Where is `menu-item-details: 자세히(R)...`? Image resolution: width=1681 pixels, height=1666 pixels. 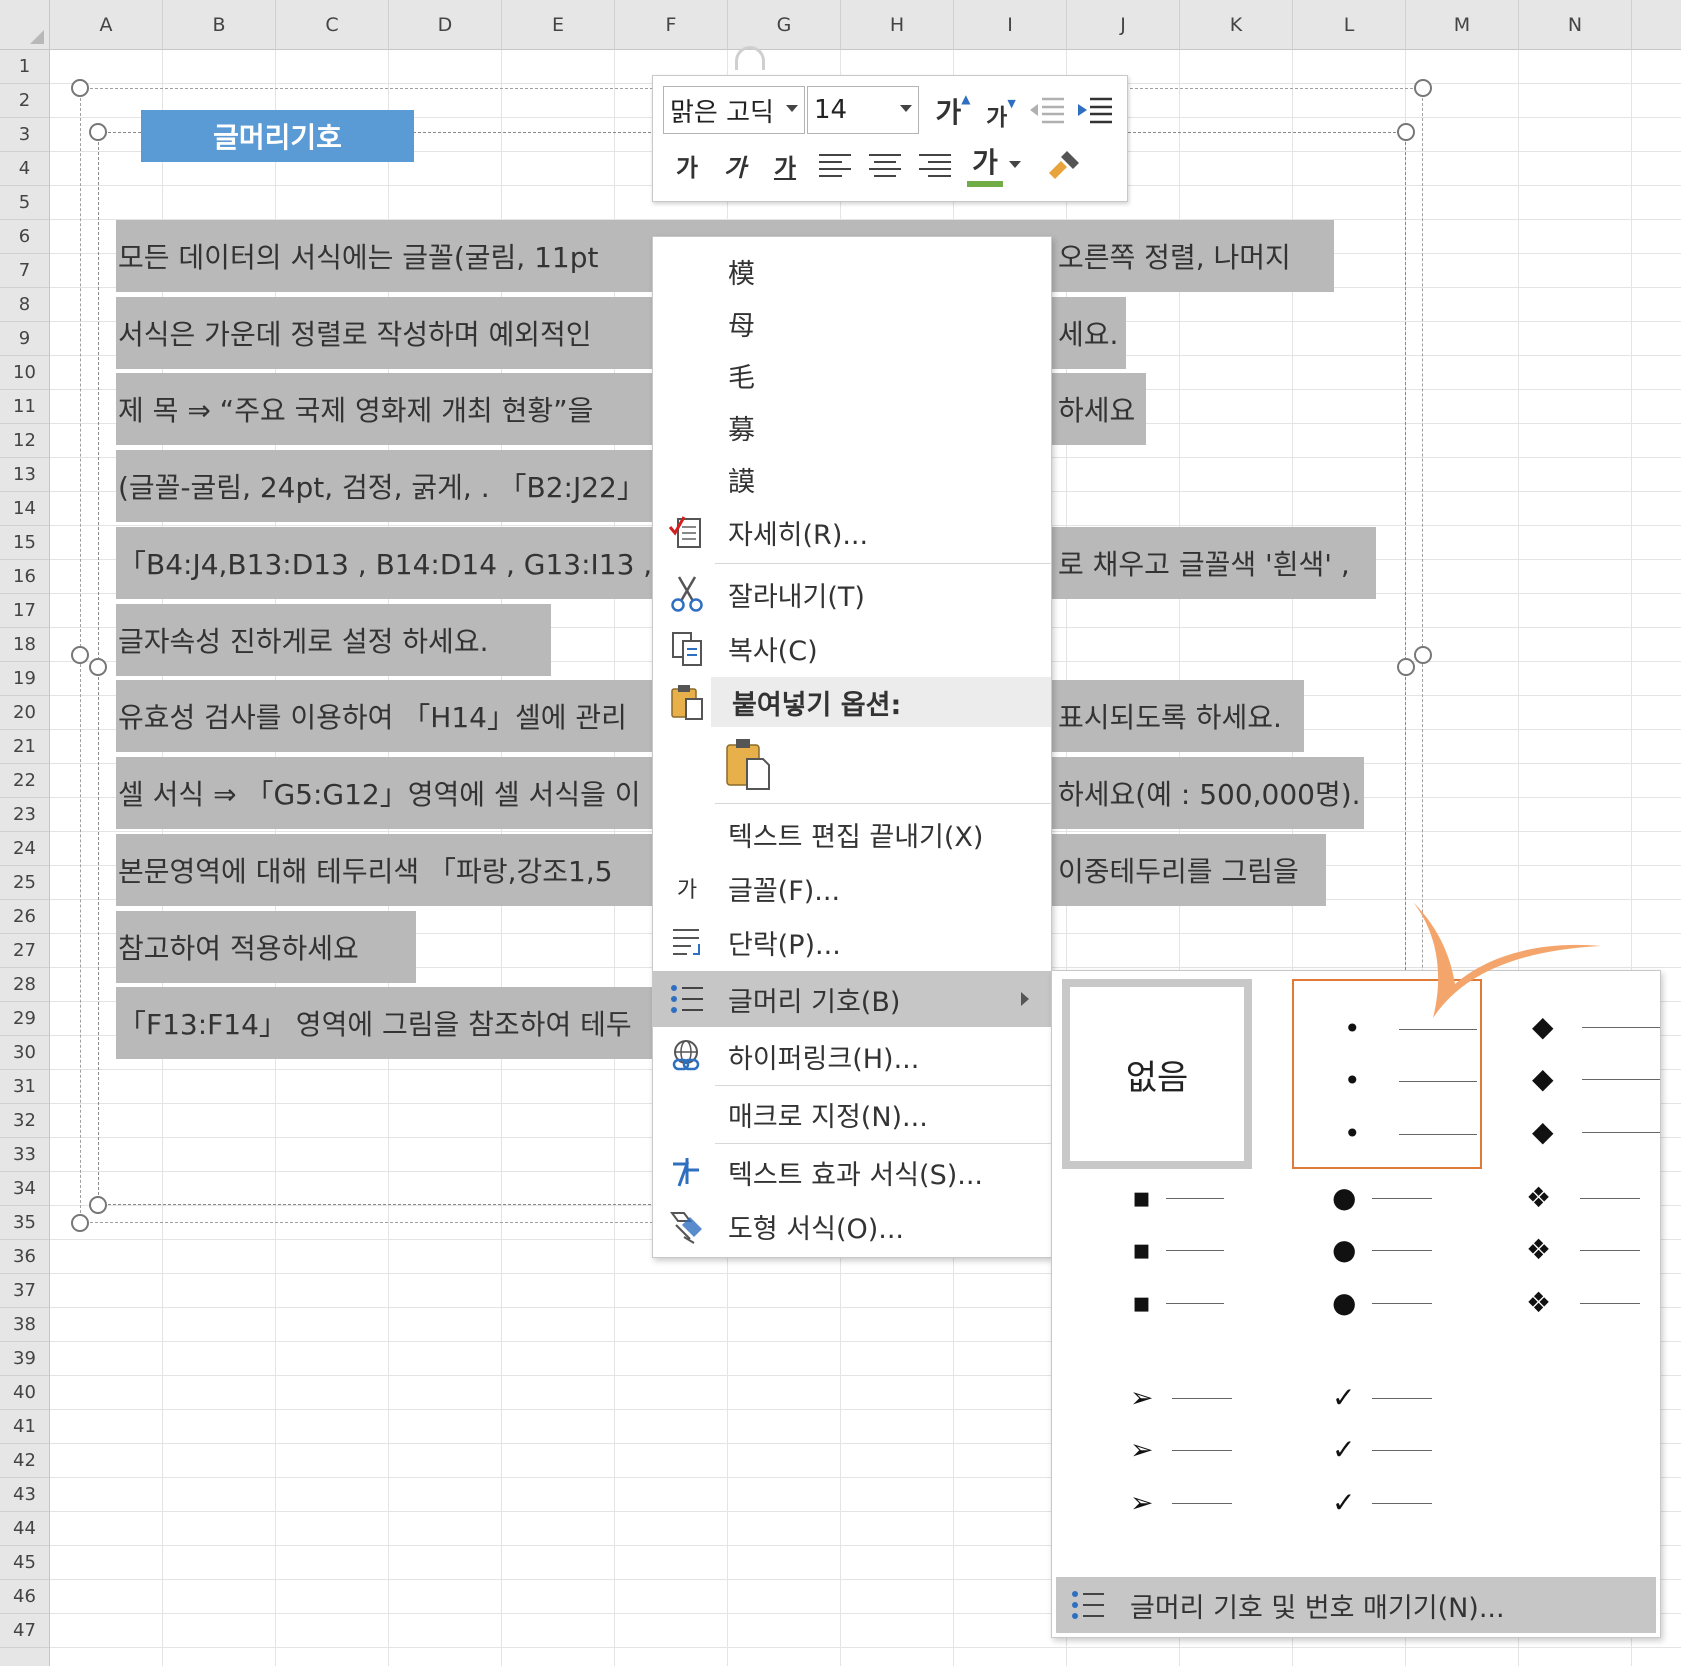 menu-item-details: 자세히(R)... is located at coordinates (852, 532).